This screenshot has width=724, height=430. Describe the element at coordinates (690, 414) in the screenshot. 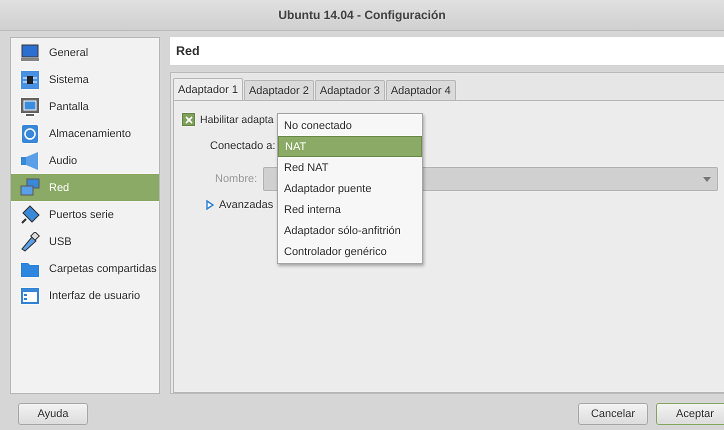

I see `ok-button: Aceptar` at that location.